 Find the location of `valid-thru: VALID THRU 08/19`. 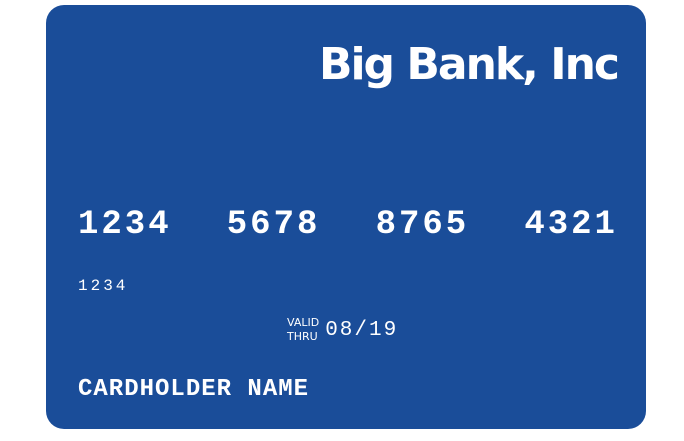

valid-thru: VALID THRU 08/19 is located at coordinates (342, 330).